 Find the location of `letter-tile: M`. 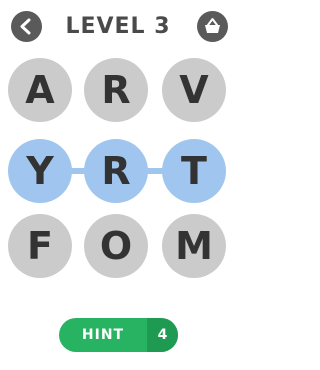

letter-tile: M is located at coordinates (194, 246).